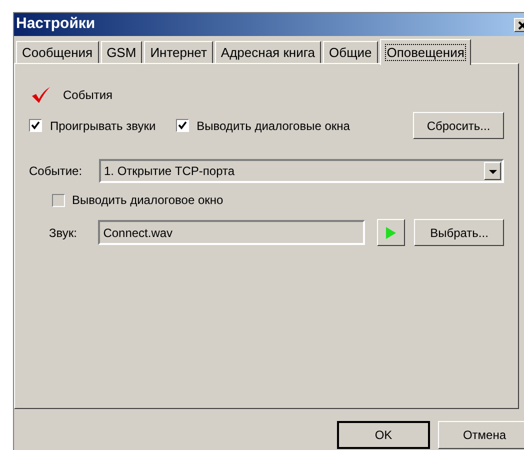  What do you see at coordinates (178, 52) in the screenshot?
I see `tab: Интернет` at bounding box center [178, 52].